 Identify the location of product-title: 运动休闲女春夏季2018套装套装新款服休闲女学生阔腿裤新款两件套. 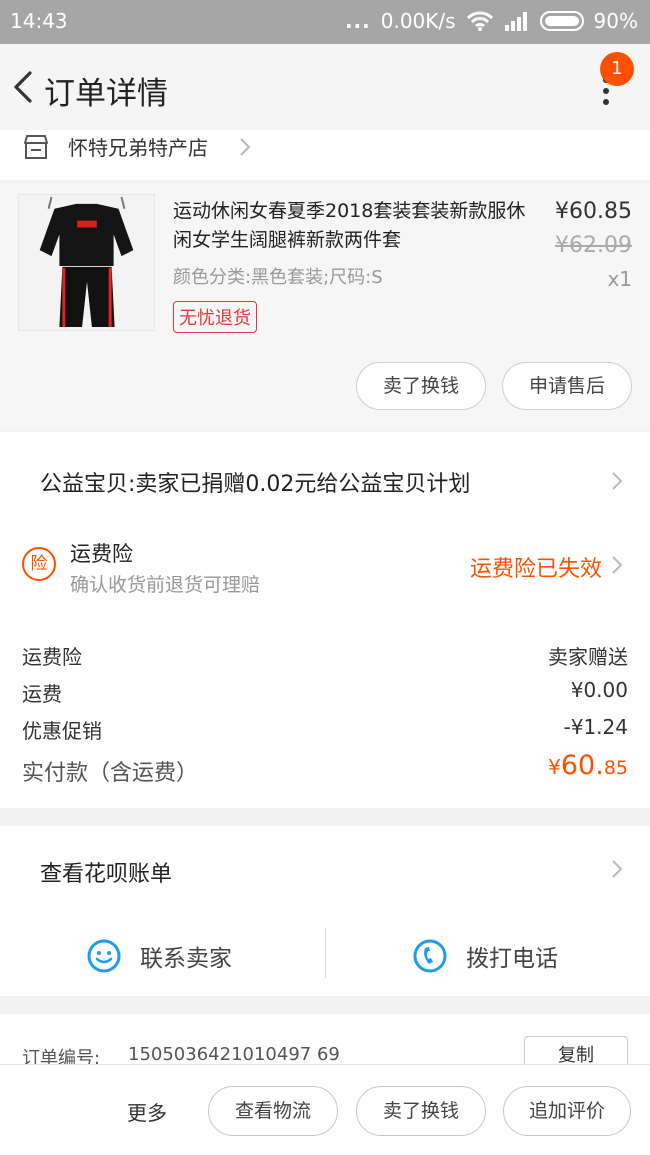
(349, 225).